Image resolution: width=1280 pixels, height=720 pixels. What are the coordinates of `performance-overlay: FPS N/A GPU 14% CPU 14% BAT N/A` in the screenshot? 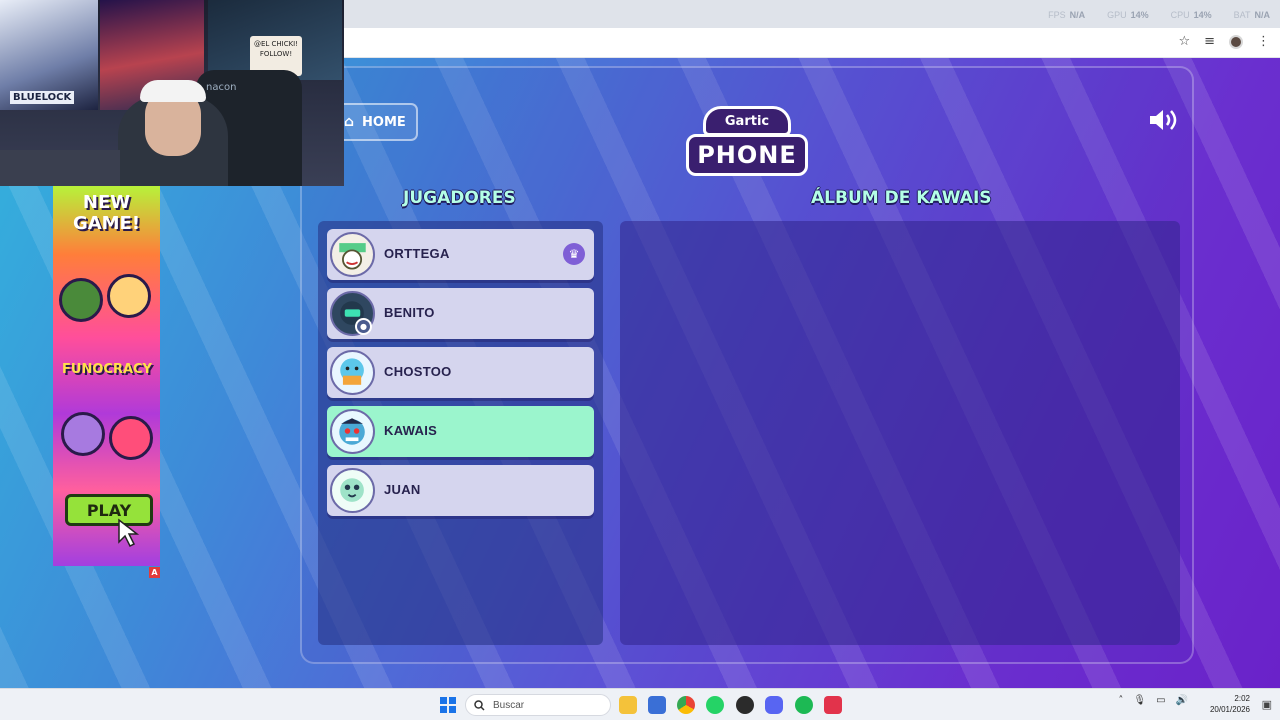 It's located at (1159, 15).